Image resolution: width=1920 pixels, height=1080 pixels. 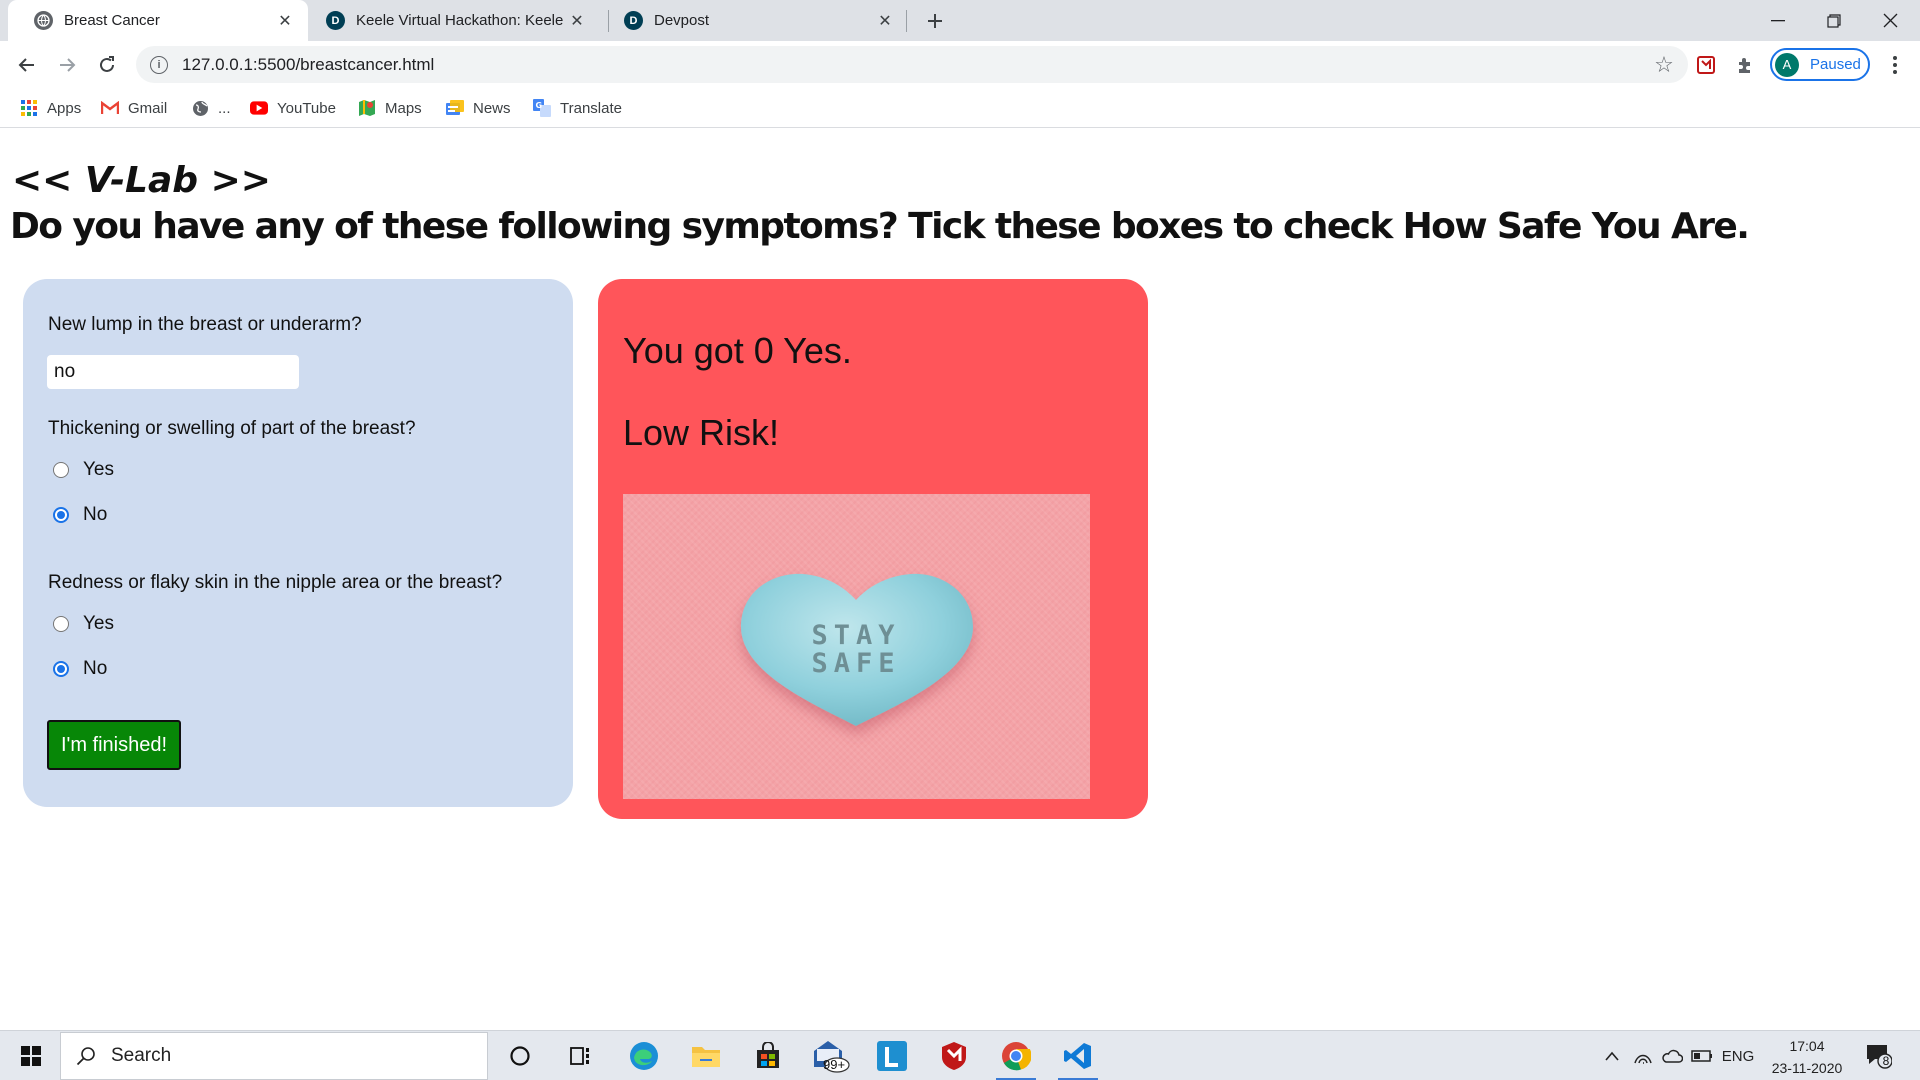 I want to click on restore-button, so click(x=1834, y=20).